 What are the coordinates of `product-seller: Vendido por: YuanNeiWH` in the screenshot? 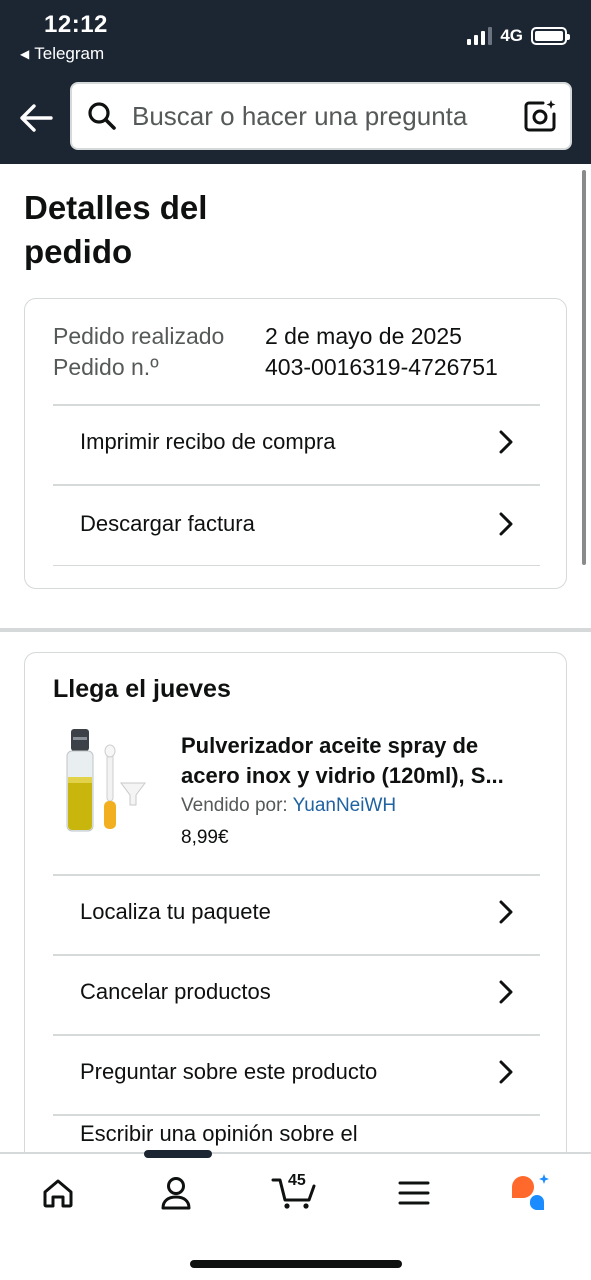 It's located at (288, 806).